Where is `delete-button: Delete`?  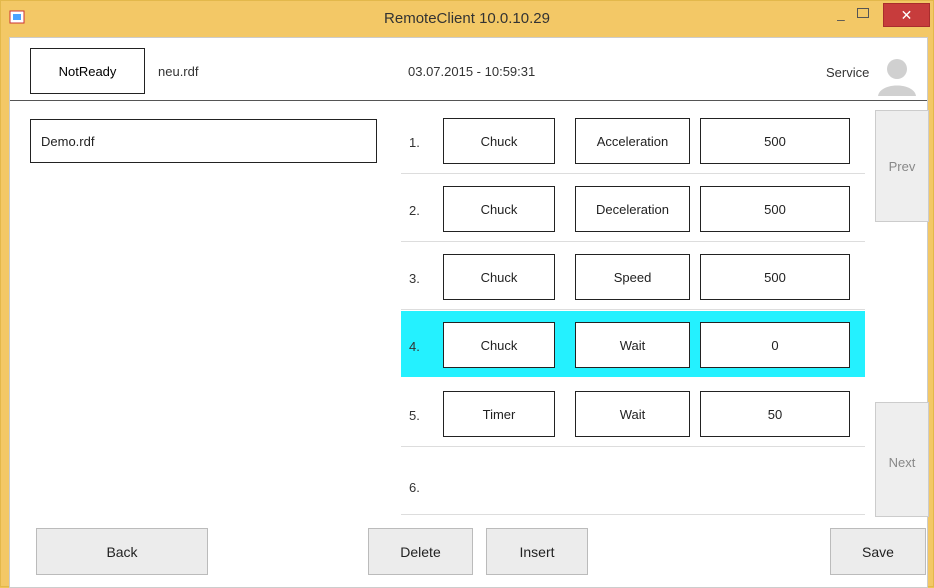 delete-button: Delete is located at coordinates (420, 551).